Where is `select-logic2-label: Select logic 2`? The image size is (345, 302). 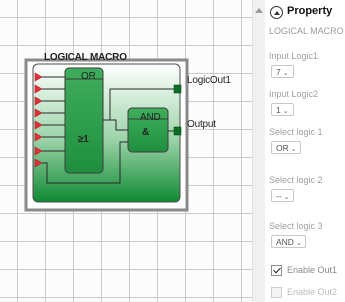
select-logic2-label: Select logic 2 is located at coordinates (296, 180).